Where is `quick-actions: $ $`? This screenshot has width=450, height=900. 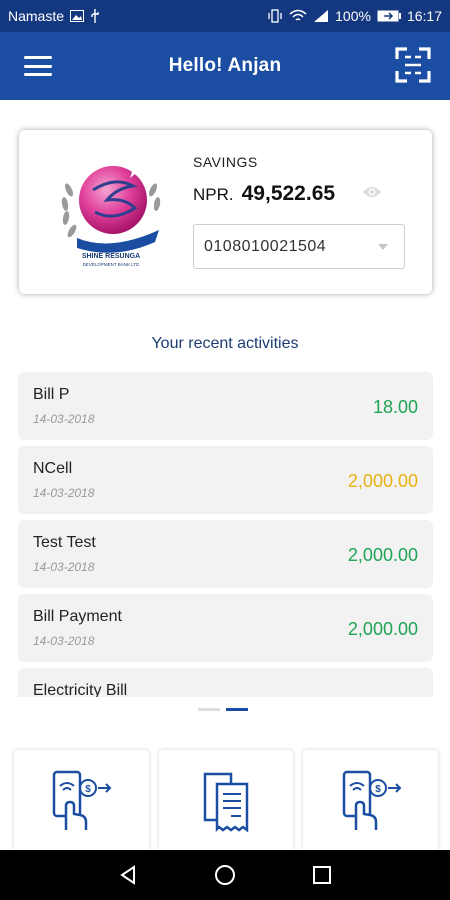 quick-actions: $ $ is located at coordinates (226, 800).